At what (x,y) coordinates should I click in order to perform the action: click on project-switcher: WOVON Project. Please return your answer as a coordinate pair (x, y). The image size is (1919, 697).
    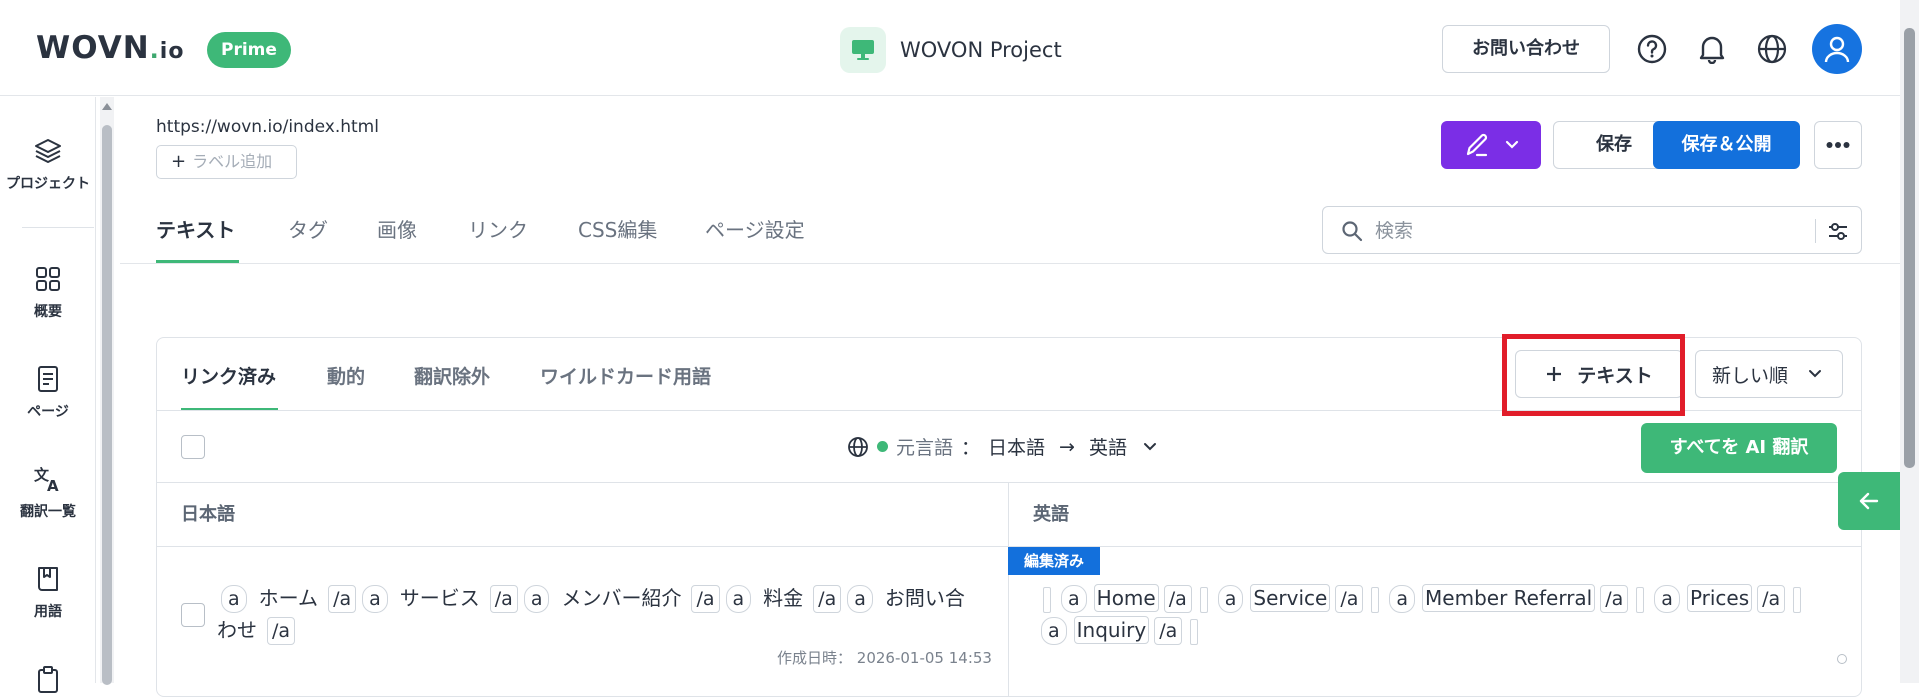
    Looking at the image, I should click on (951, 50).